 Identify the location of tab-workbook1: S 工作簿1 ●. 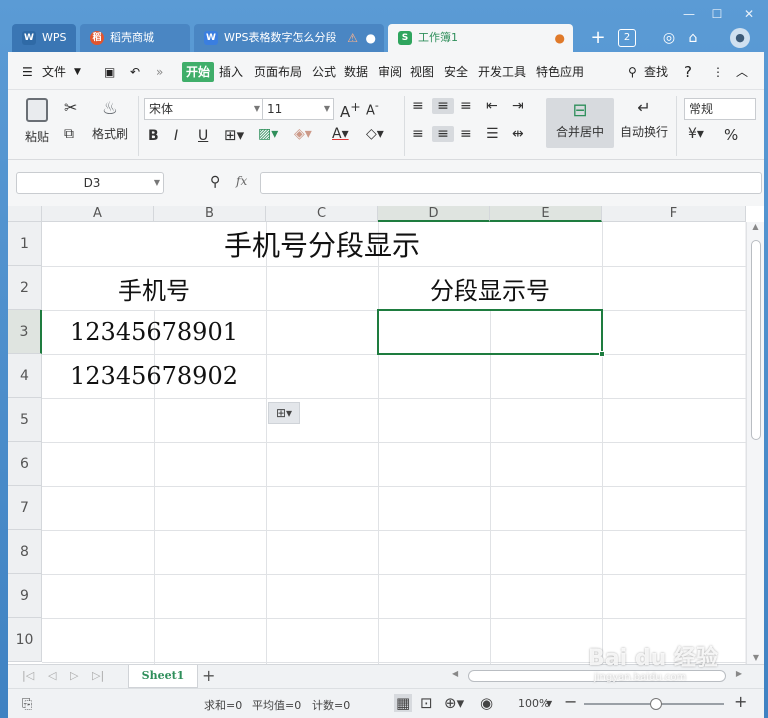
(480, 38).